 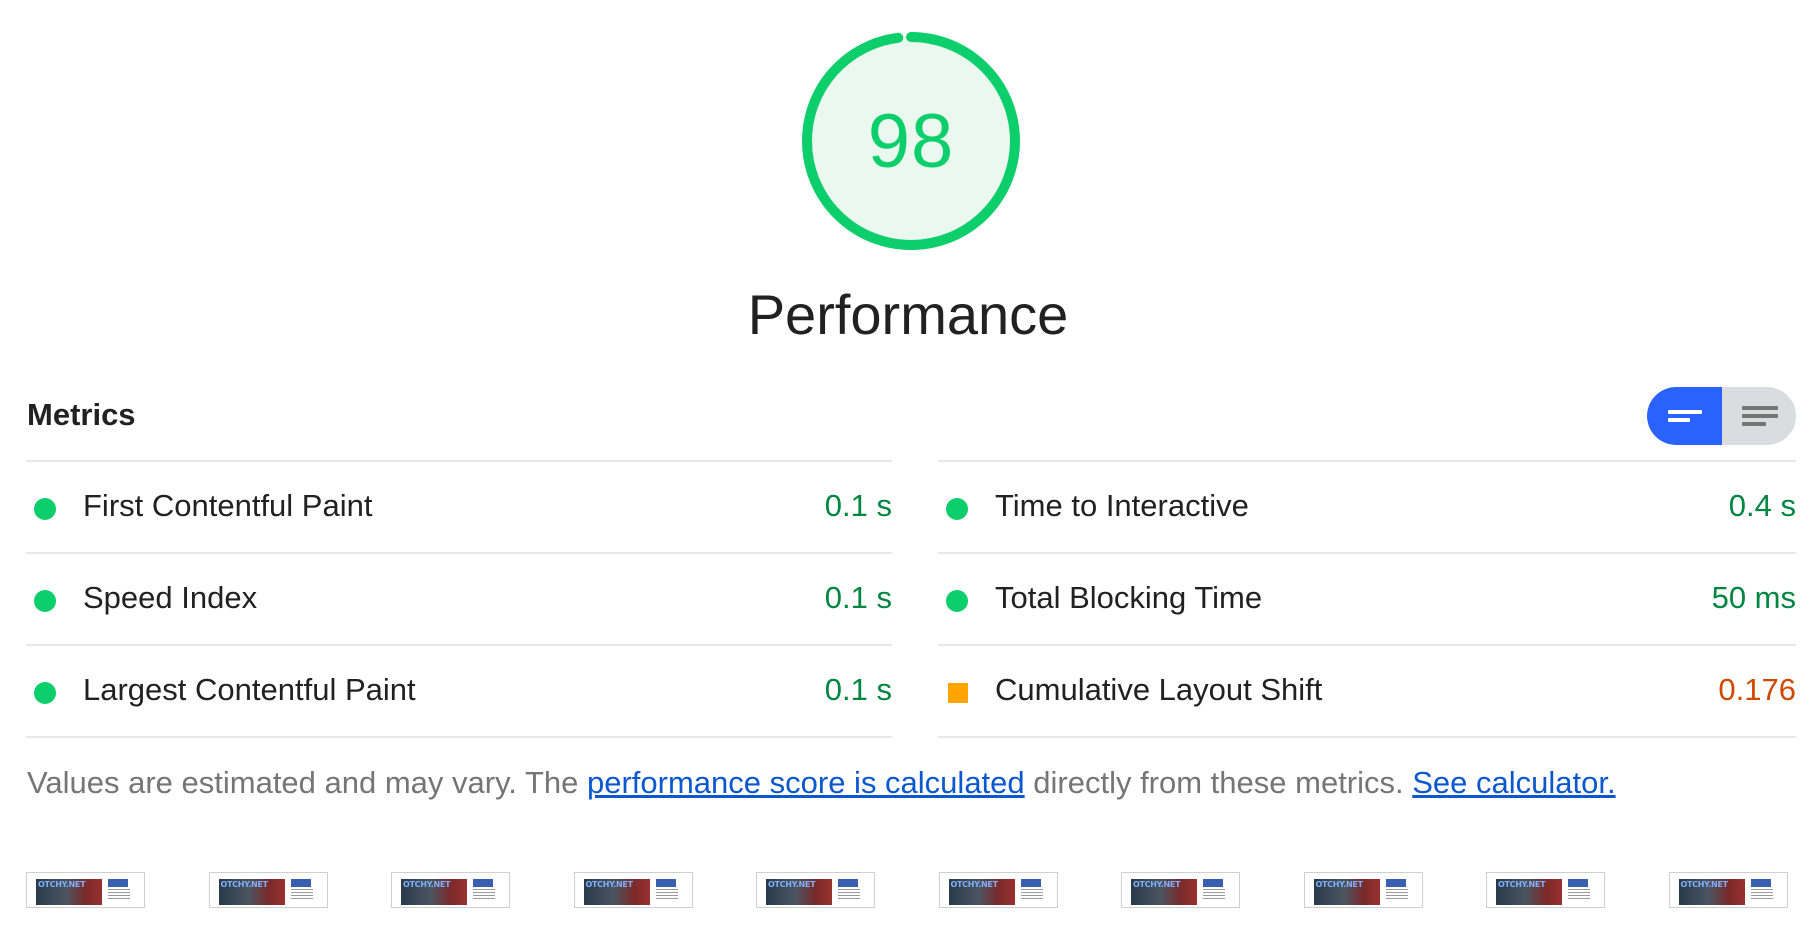 I want to click on average-indicator-icon, so click(x=958, y=693).